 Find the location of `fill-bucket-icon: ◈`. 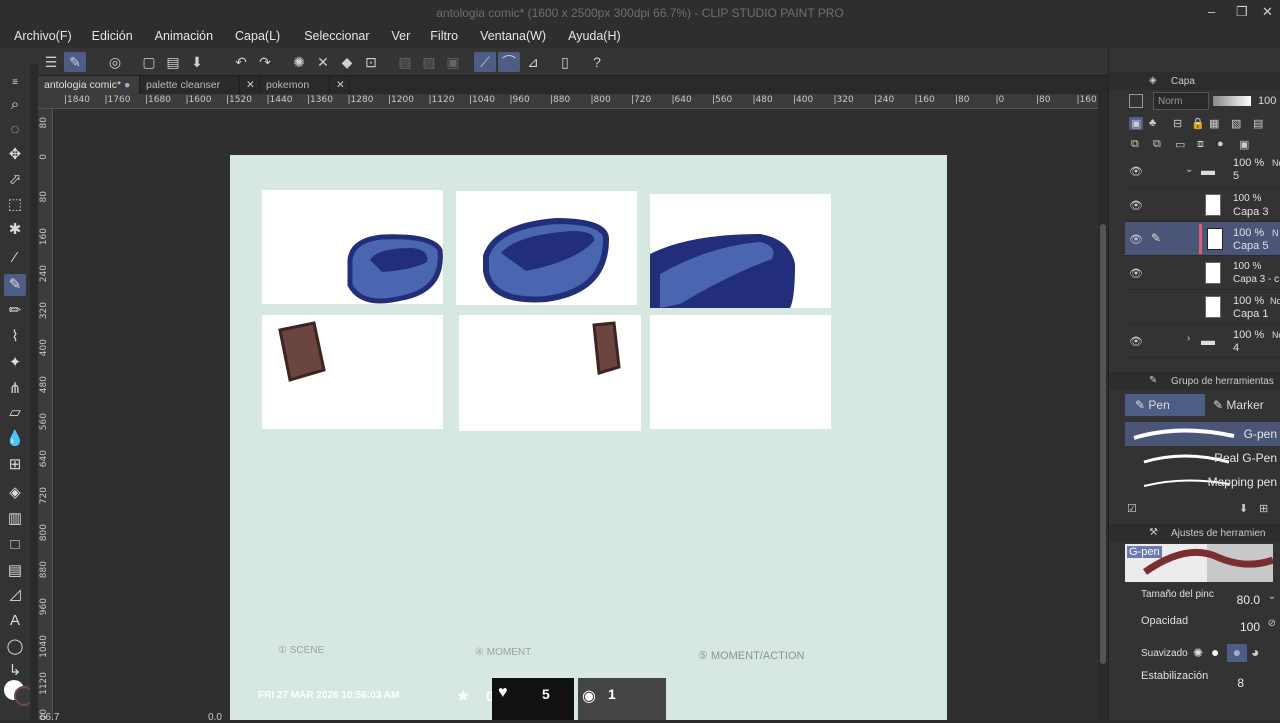

fill-bucket-icon: ◈ is located at coordinates (15, 493).